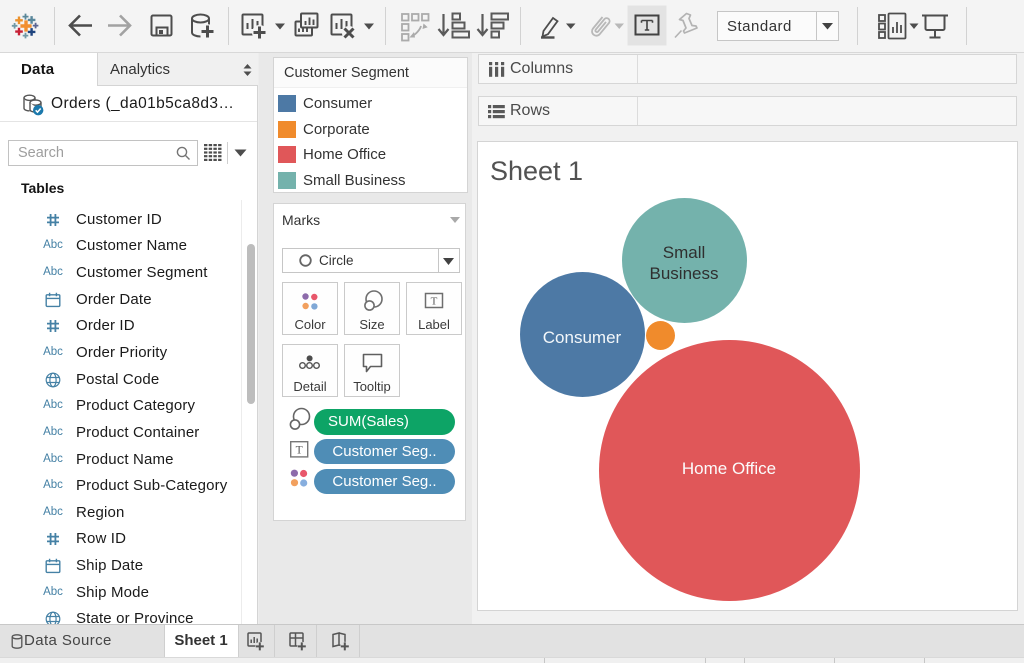 The image size is (1024, 663). What do you see at coordinates (309, 386) in the screenshot?
I see `svg-text: Detail` at bounding box center [309, 386].